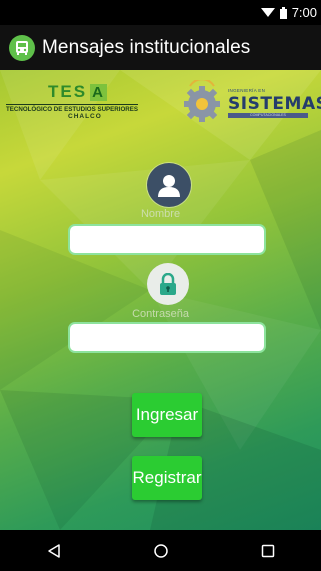  Describe the element at coordinates (274, 104) in the screenshot. I see `sistemas-word: SISTEMAS` at that location.